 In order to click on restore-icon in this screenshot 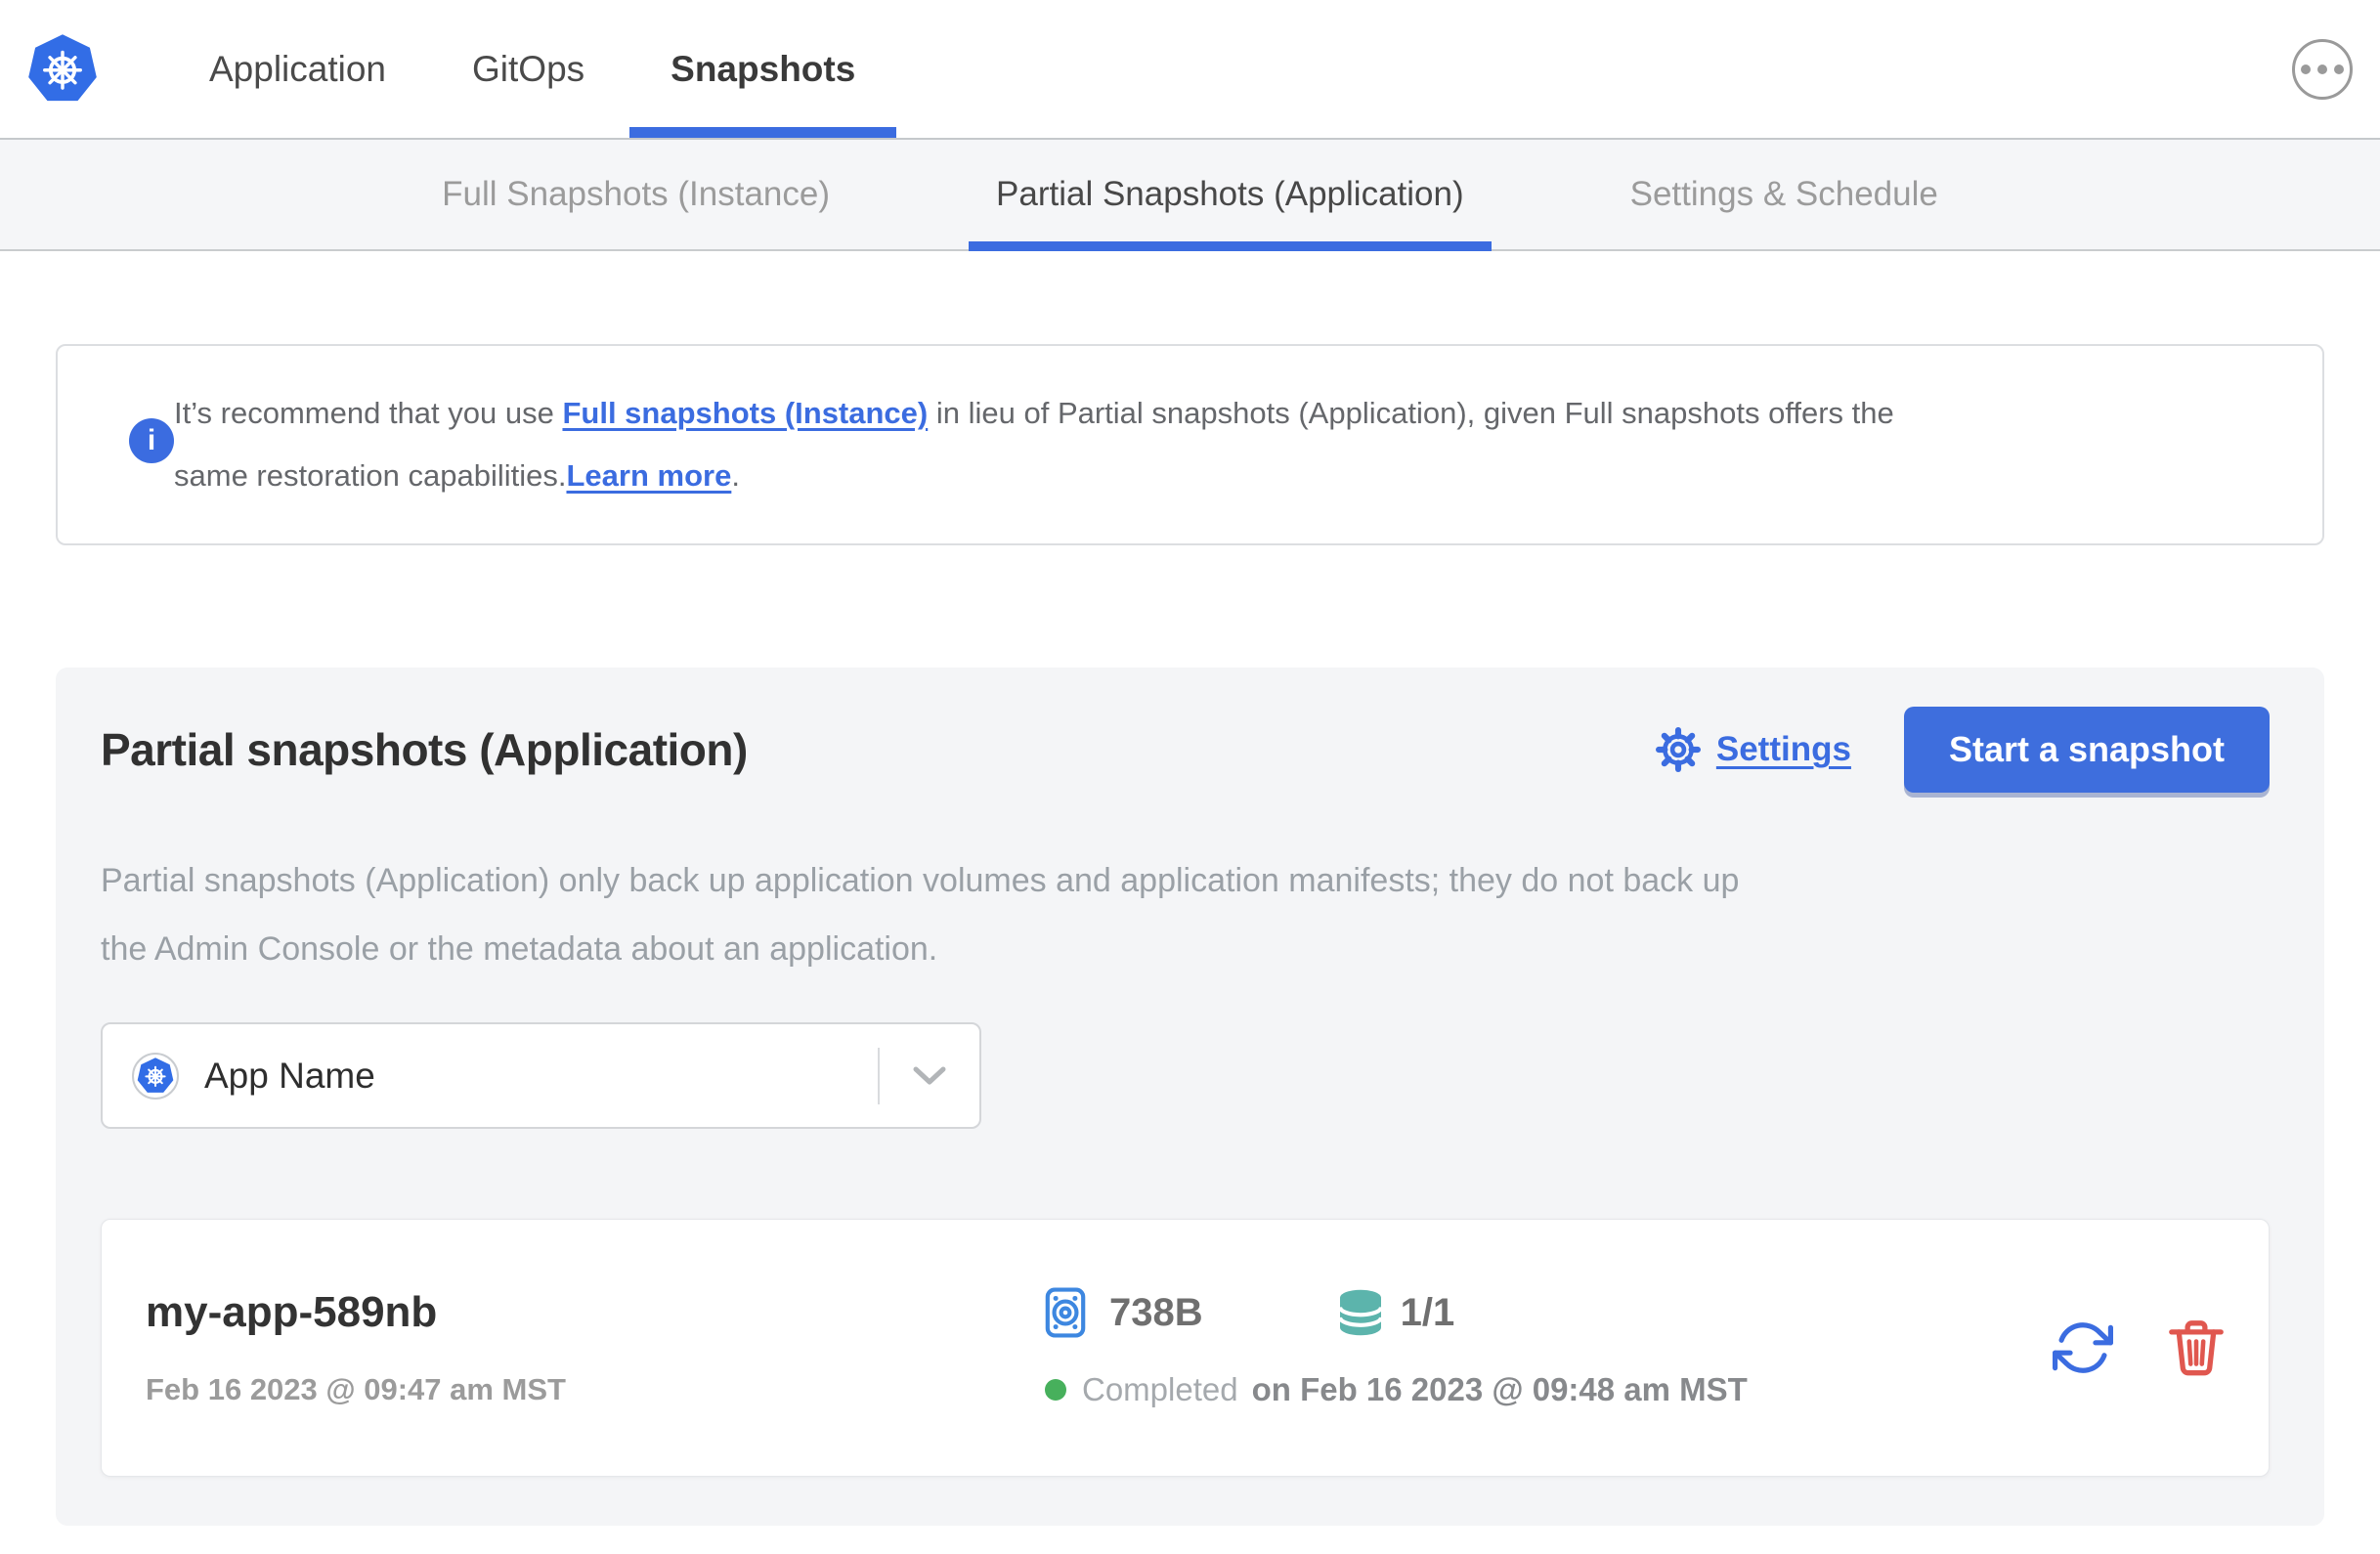, I will do `click(2083, 1347)`.